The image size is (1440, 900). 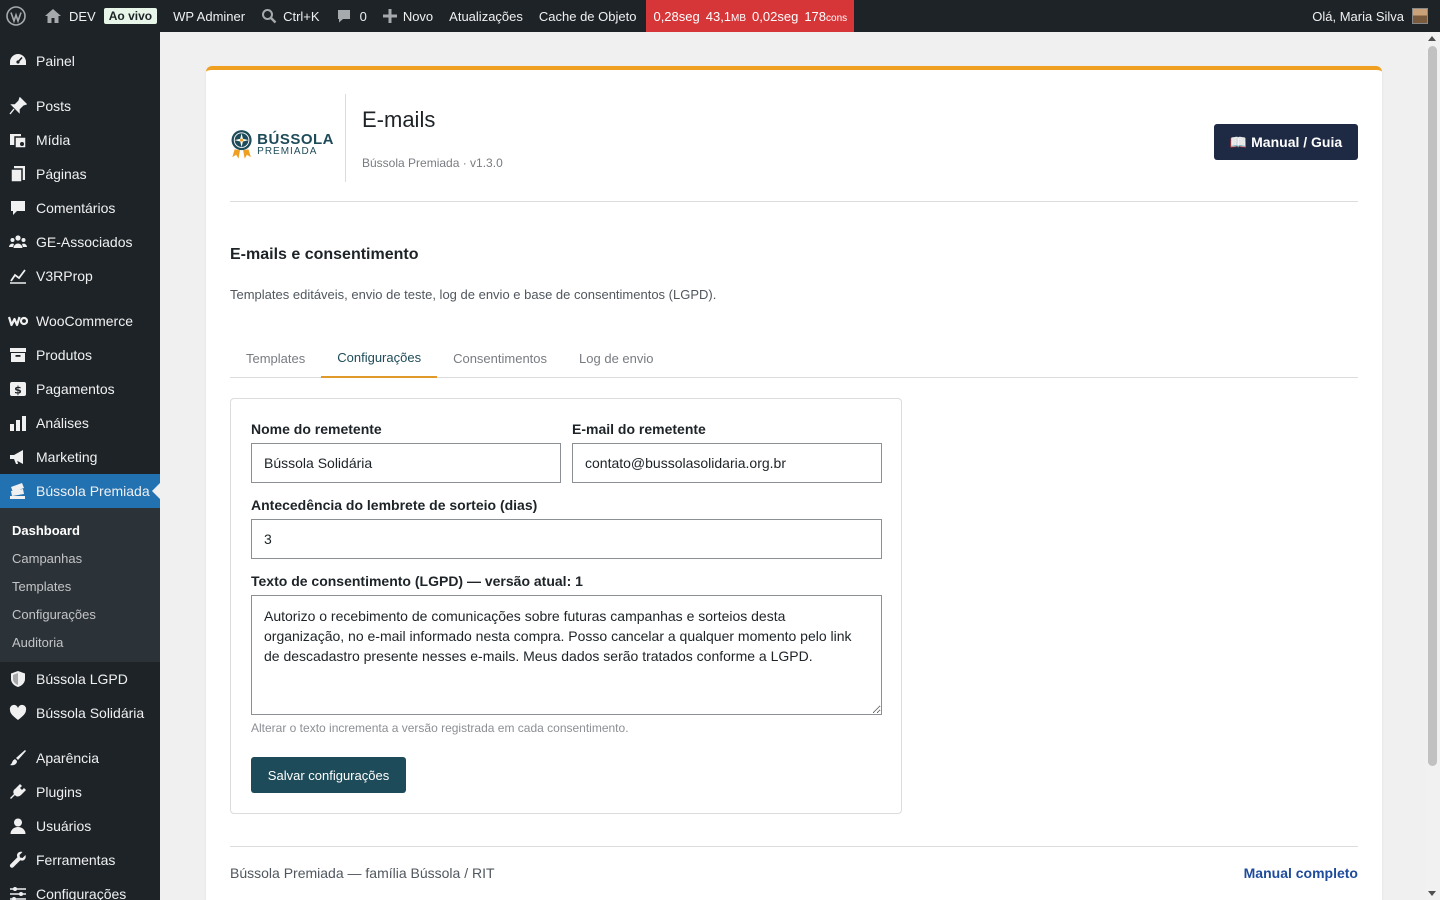 I want to click on wrench-icon, so click(x=18, y=860).